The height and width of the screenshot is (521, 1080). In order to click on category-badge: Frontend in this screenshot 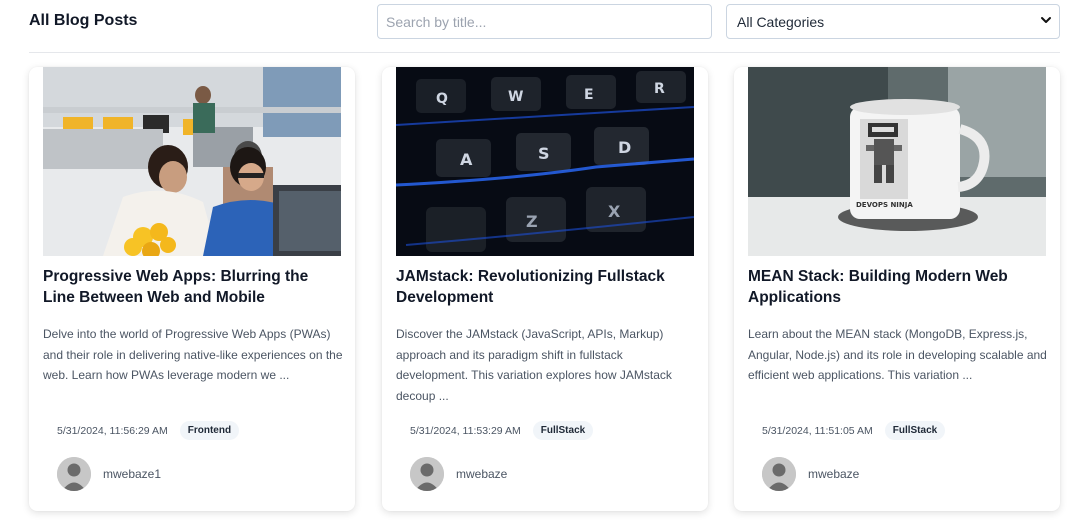, I will do `click(209, 430)`.